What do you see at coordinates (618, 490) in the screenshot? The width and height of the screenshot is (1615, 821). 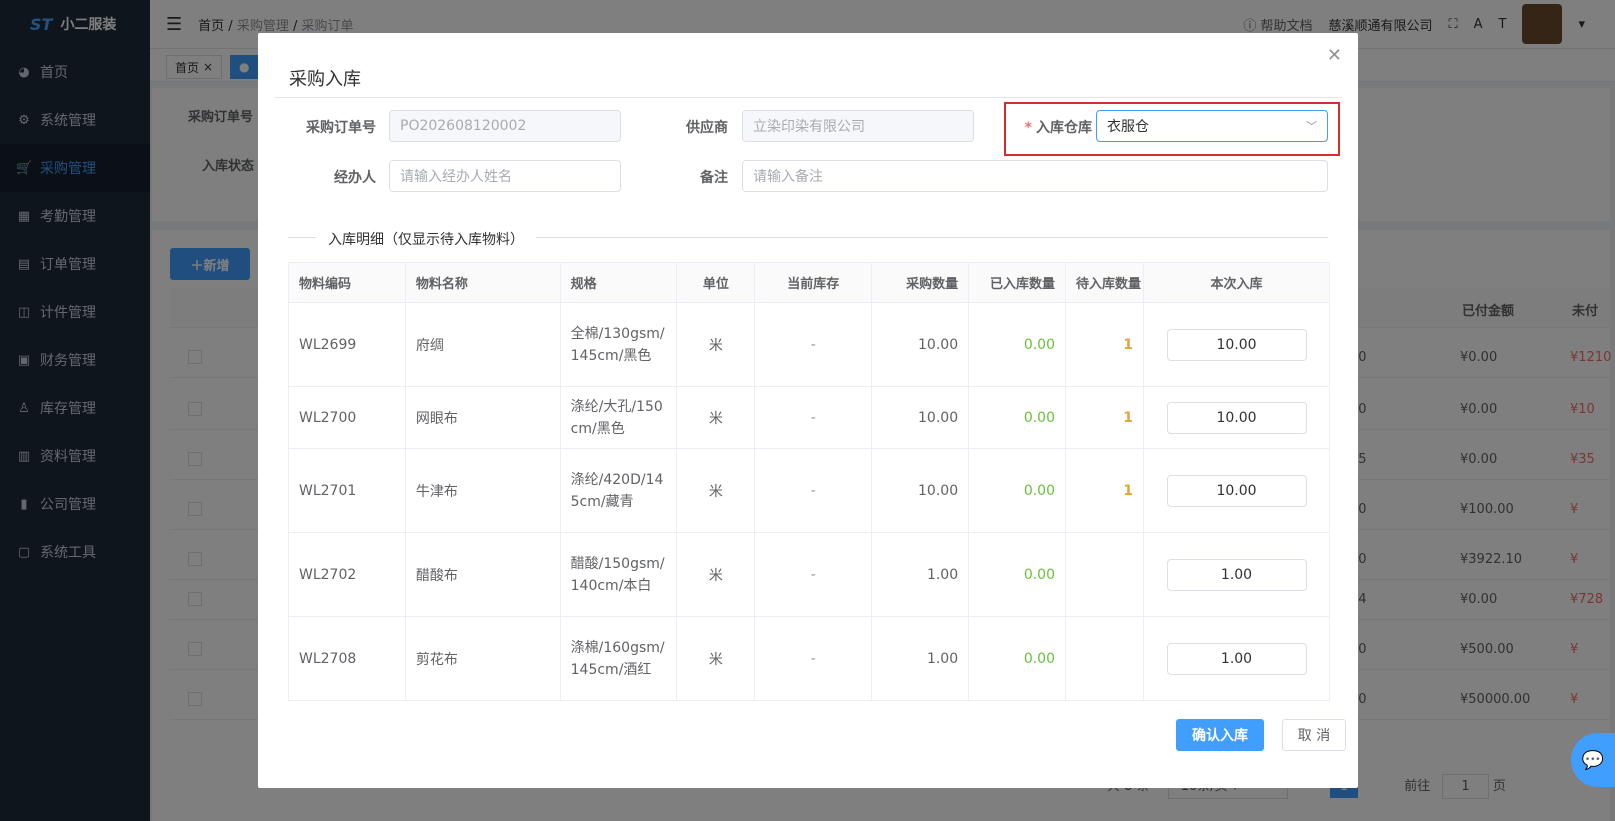 I see `spec-cell: 涤纶/420D/145cm/藏青` at bounding box center [618, 490].